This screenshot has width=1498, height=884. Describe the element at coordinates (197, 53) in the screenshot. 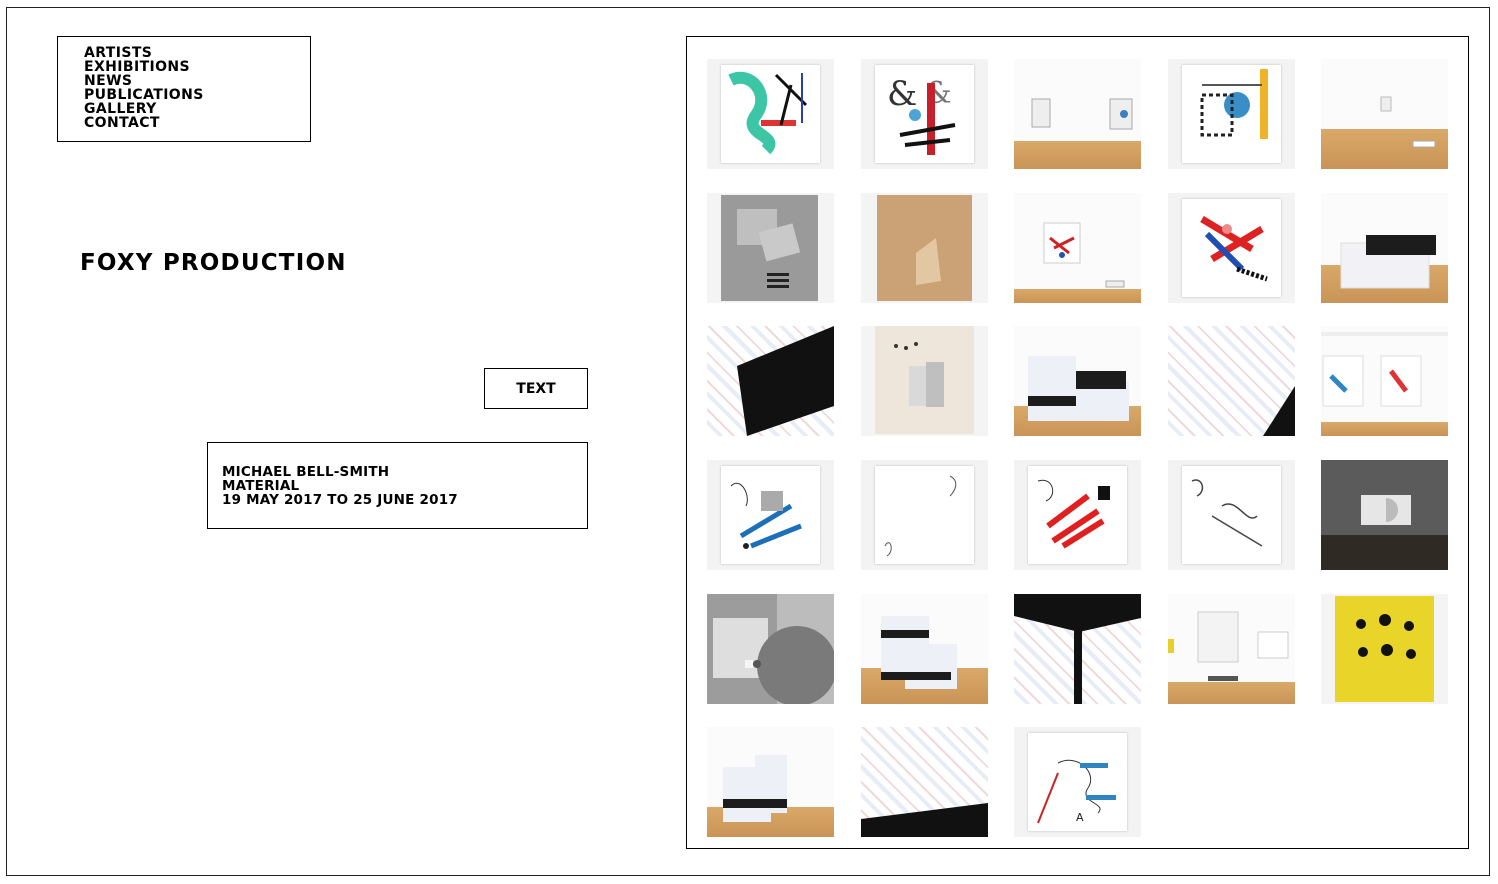

I see `nav-artists: ARTISTS` at that location.